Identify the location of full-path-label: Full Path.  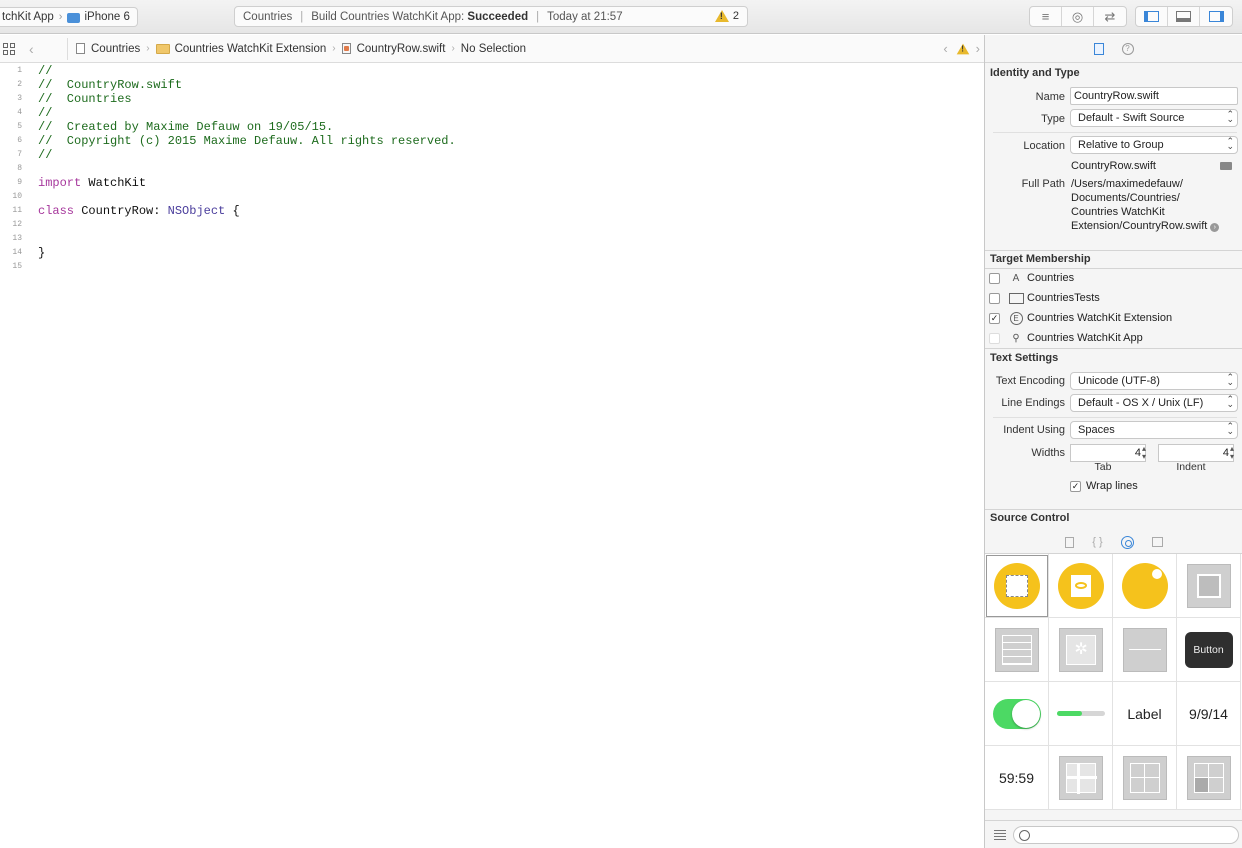
(1043, 184).